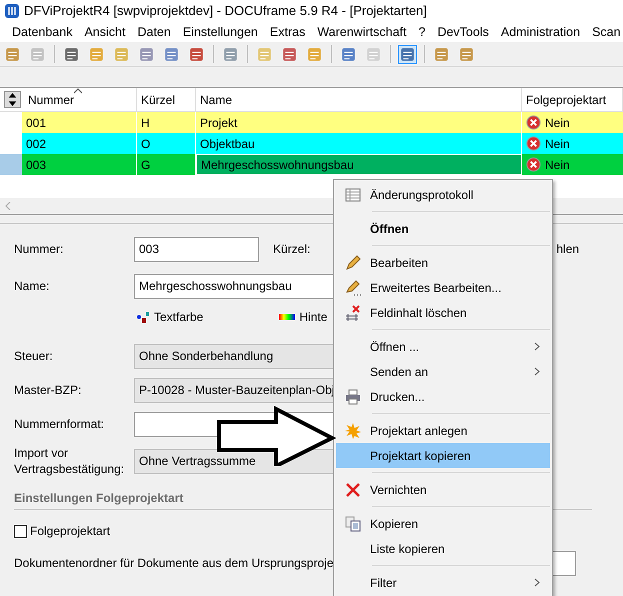 The width and height of the screenshot is (623, 596). Describe the element at coordinates (443, 228) in the screenshot. I see `menu-option: Öffnen` at that location.